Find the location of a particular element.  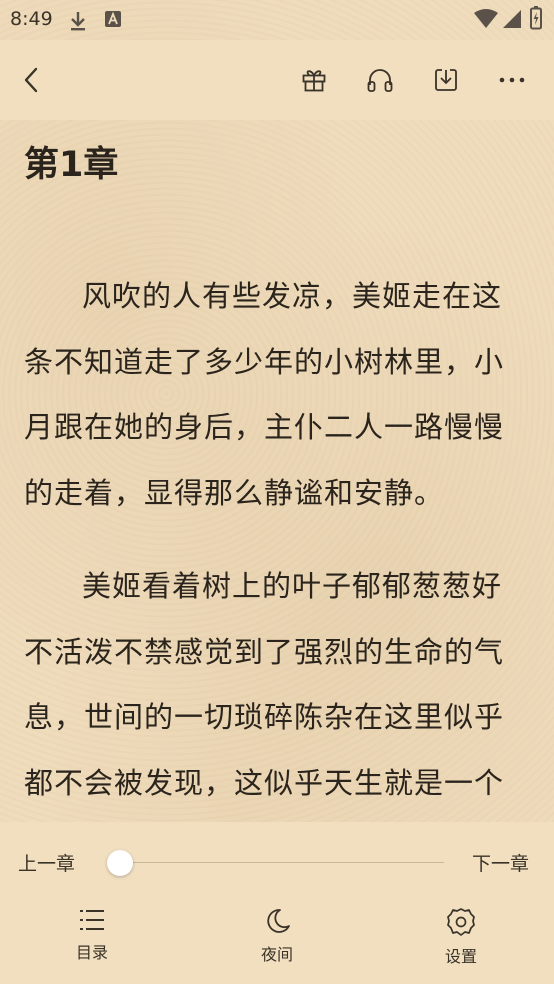

download-button is located at coordinates (446, 80).